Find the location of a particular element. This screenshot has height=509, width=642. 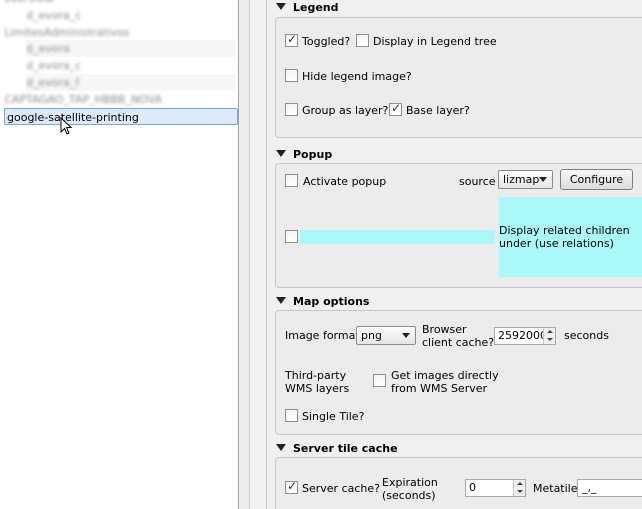

image-format-label: Image format is located at coordinates (322, 335).